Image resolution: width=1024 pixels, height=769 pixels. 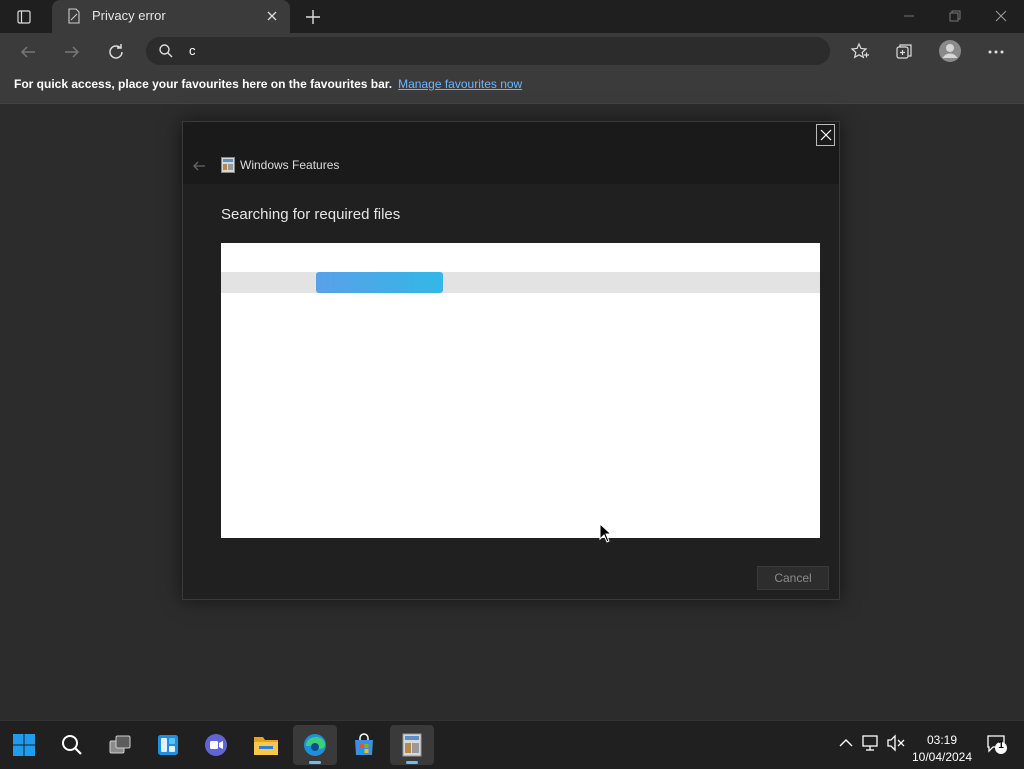 I want to click on address-bar: c, so click(x=488, y=51).